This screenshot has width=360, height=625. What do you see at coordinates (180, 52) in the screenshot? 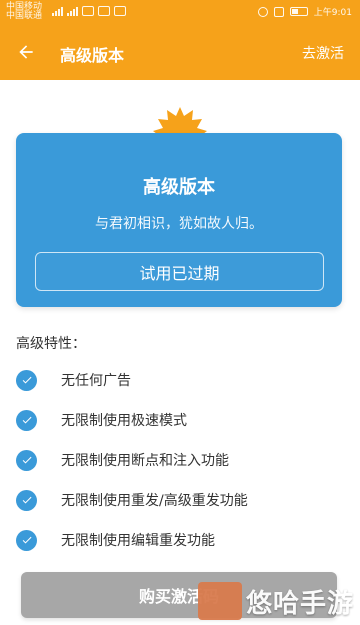
I see `app-bar: 高级版本 去激活` at bounding box center [180, 52].